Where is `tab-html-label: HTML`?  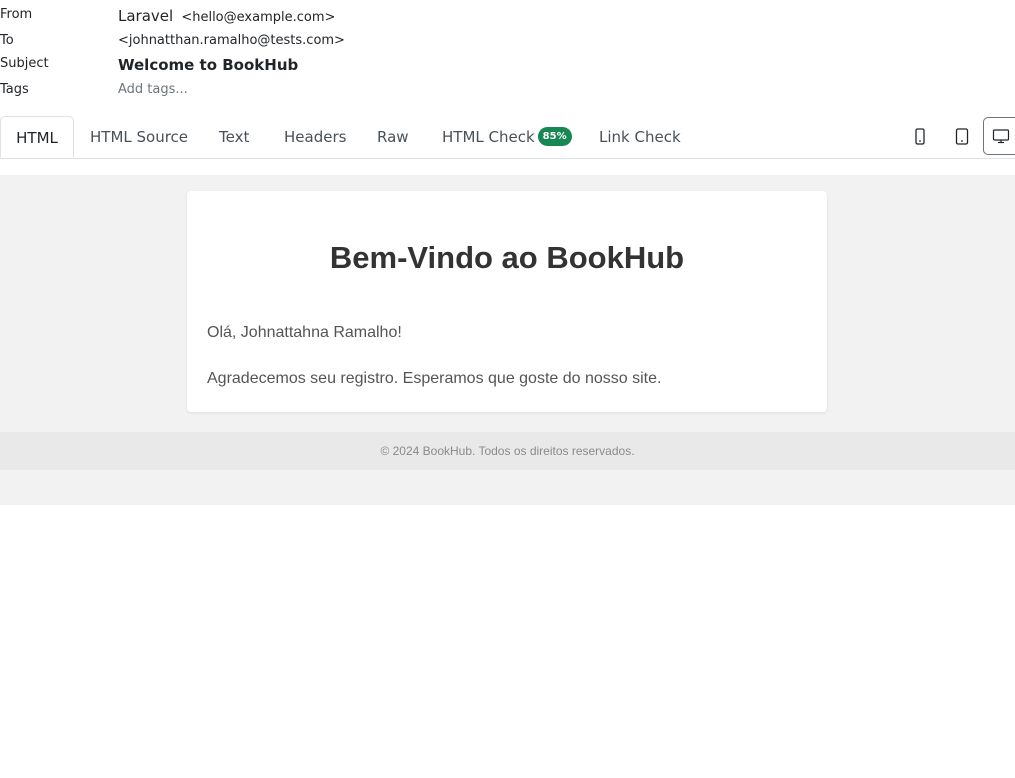
tab-html-label: HTML is located at coordinates (37, 138).